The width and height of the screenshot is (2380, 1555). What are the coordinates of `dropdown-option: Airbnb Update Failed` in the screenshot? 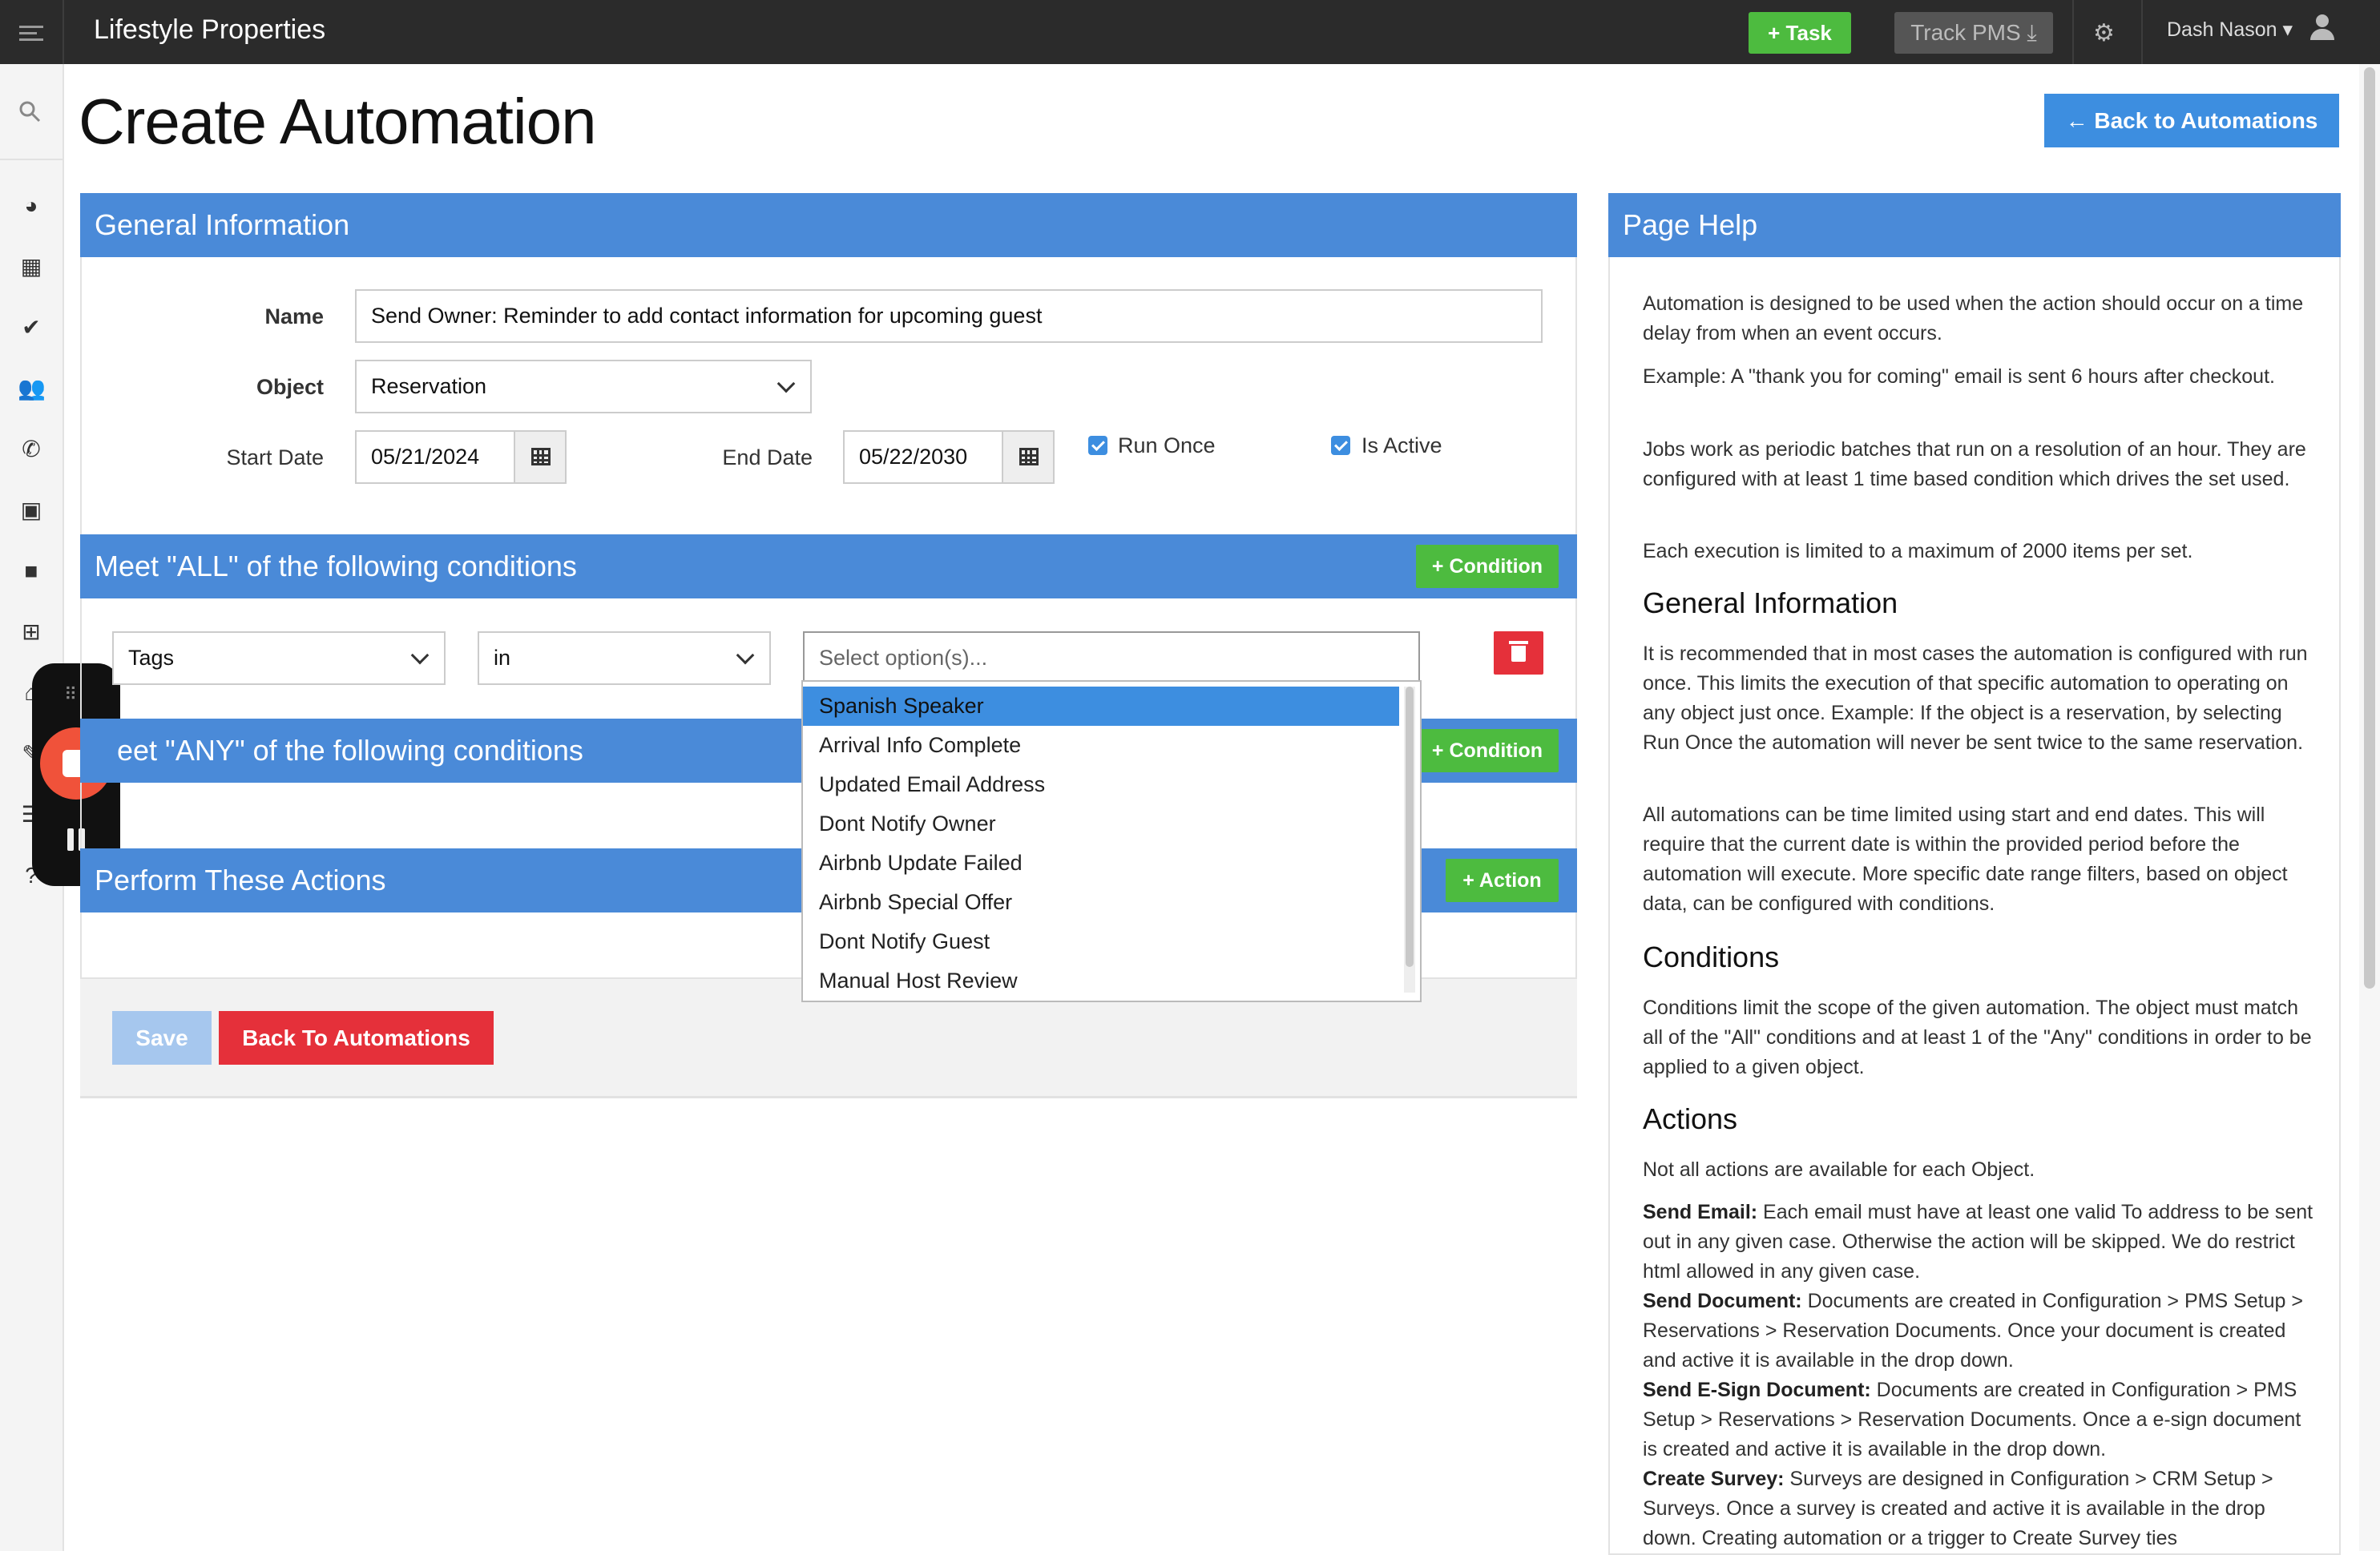 It's located at (1101, 863).